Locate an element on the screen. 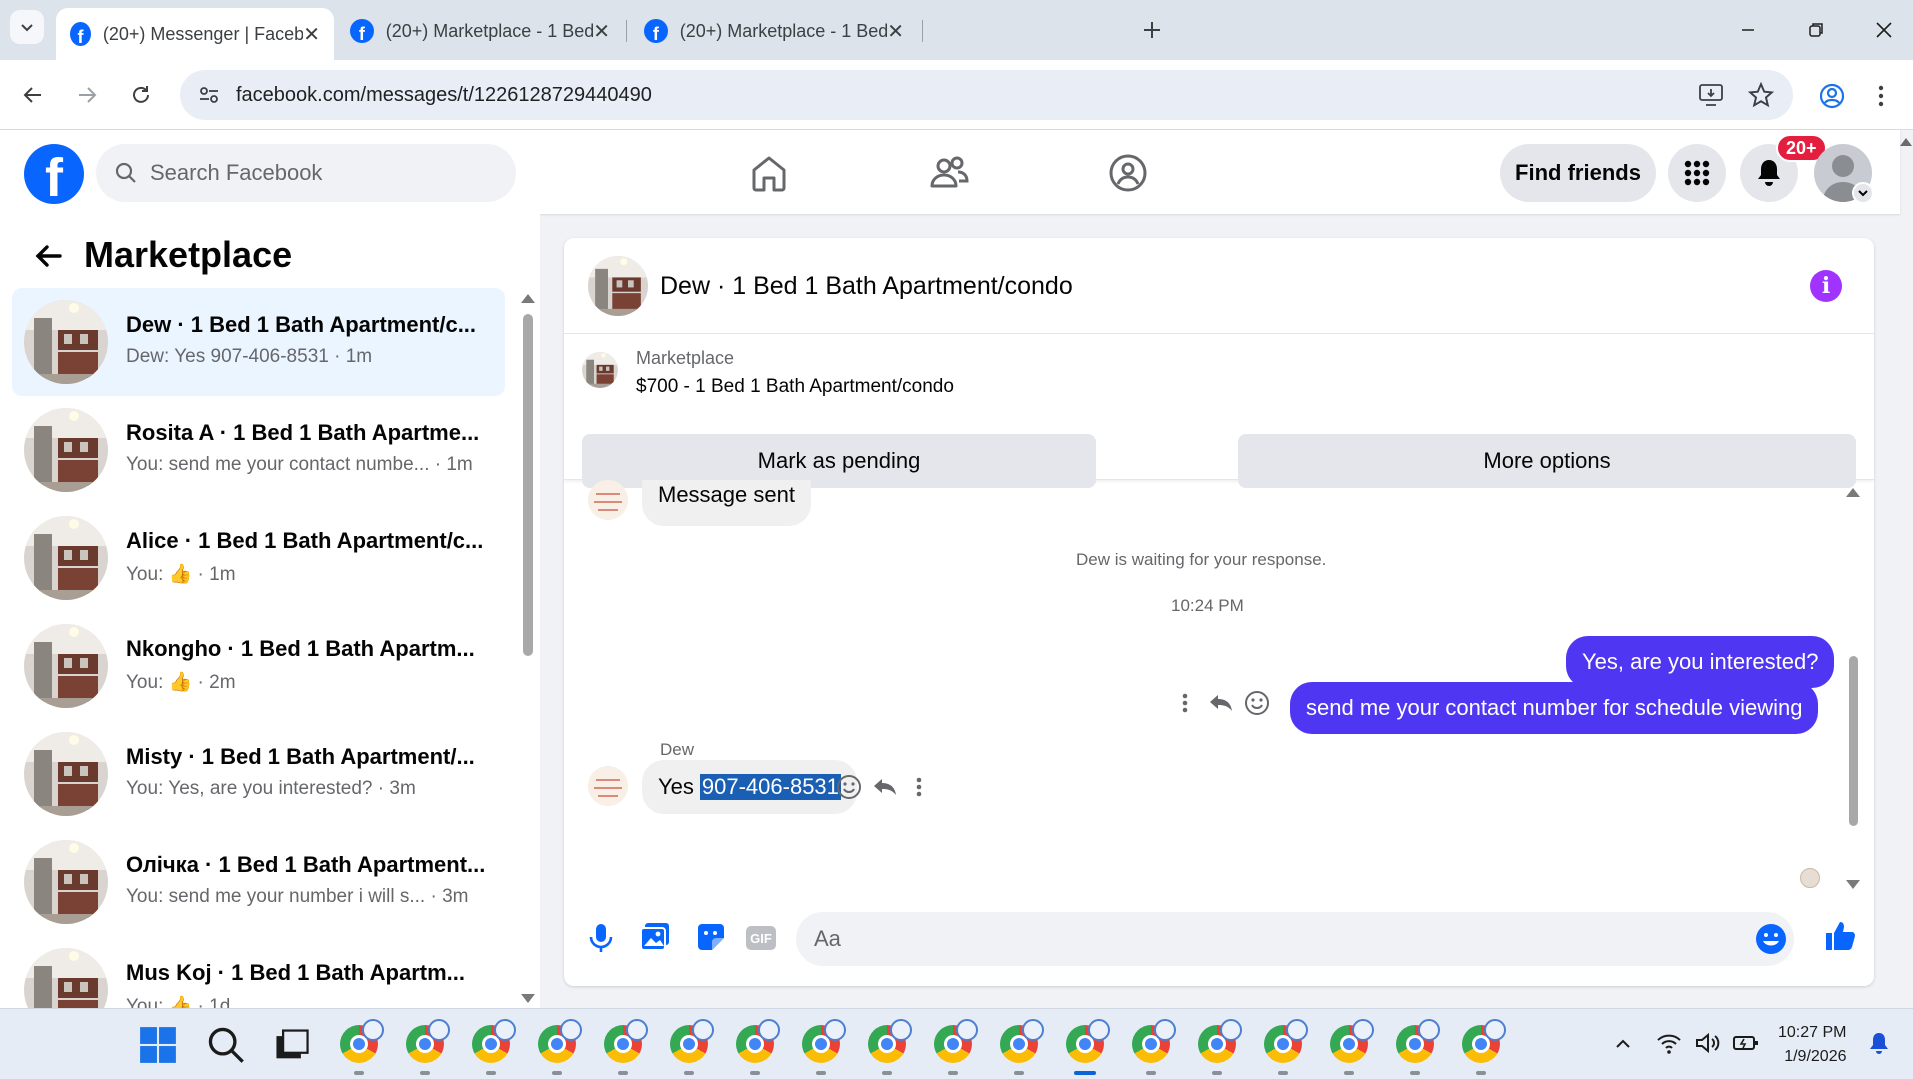  battery-icon is located at coordinates (1746, 1043).